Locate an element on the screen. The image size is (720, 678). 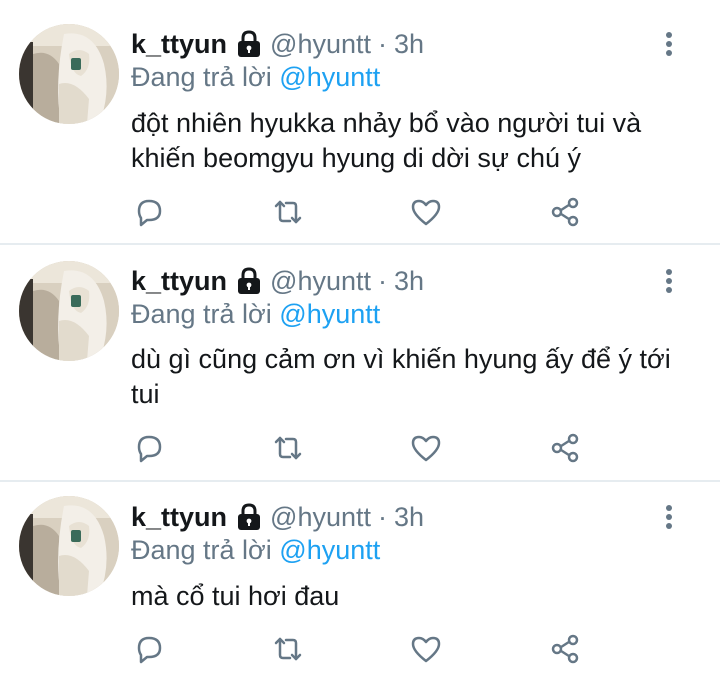
tweet-text: mà cổ tui hơi đau is located at coordinates (235, 596).